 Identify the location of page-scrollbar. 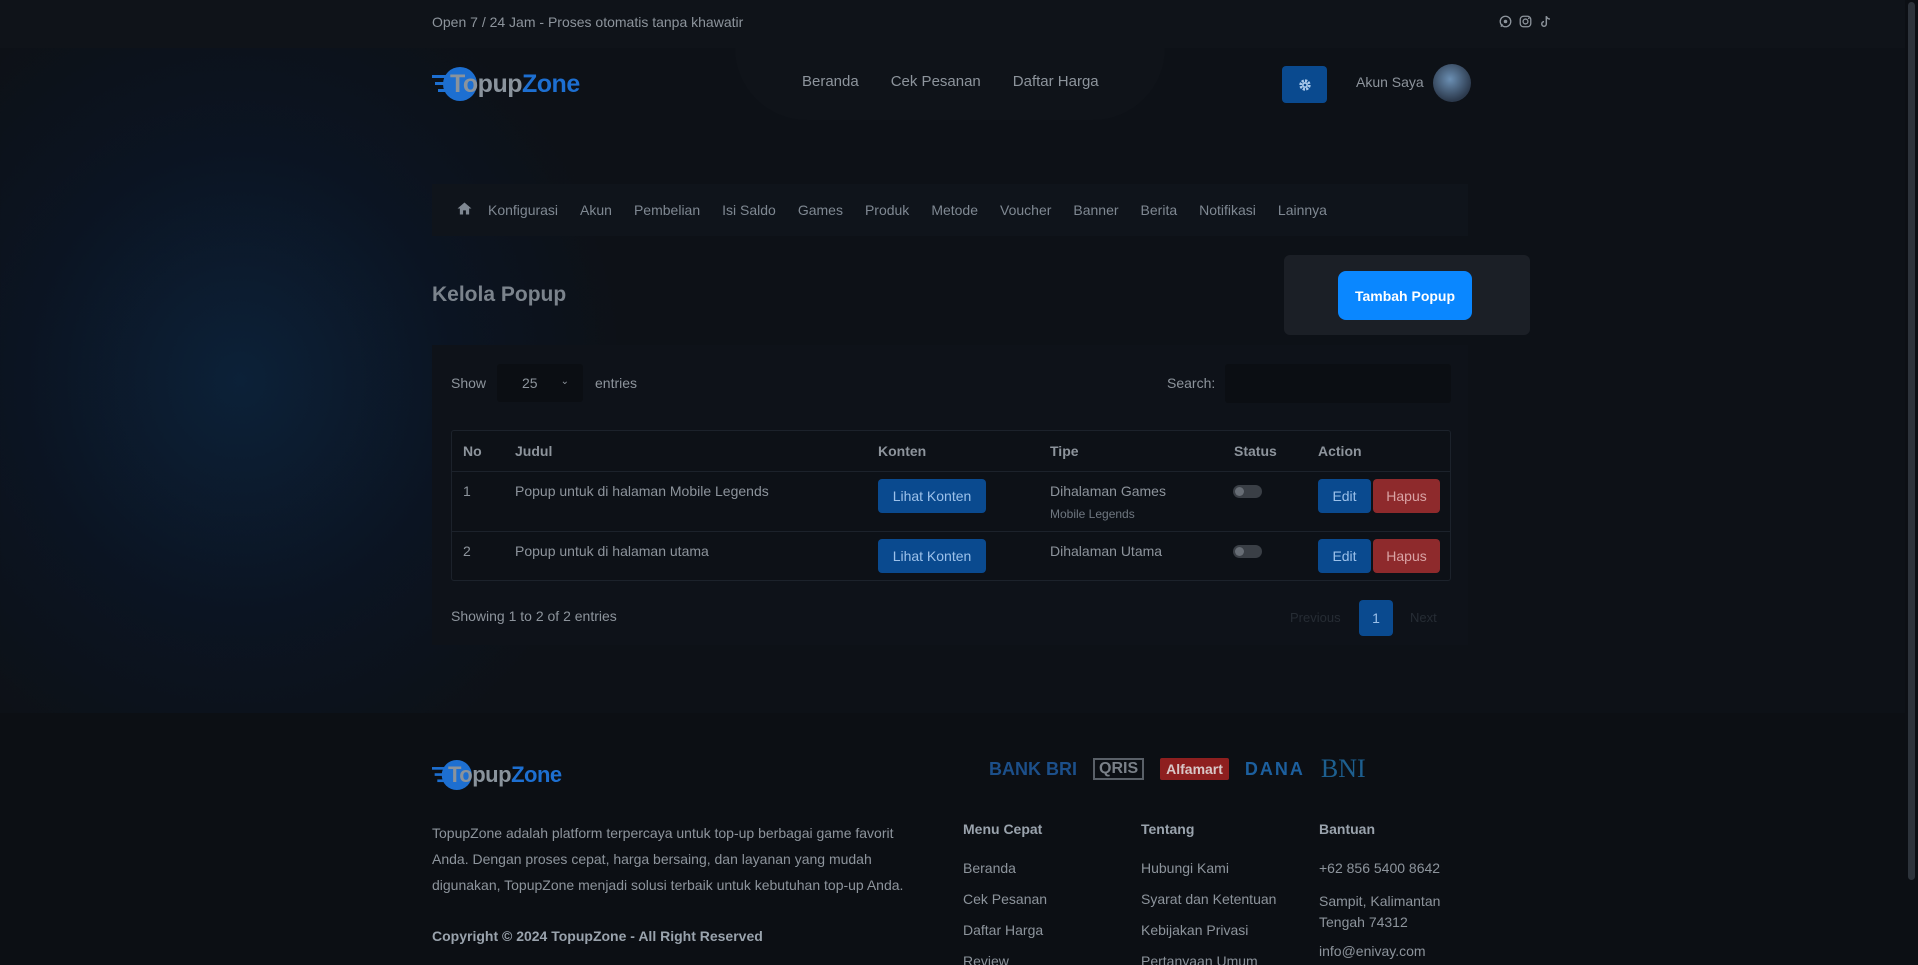
(1911, 482).